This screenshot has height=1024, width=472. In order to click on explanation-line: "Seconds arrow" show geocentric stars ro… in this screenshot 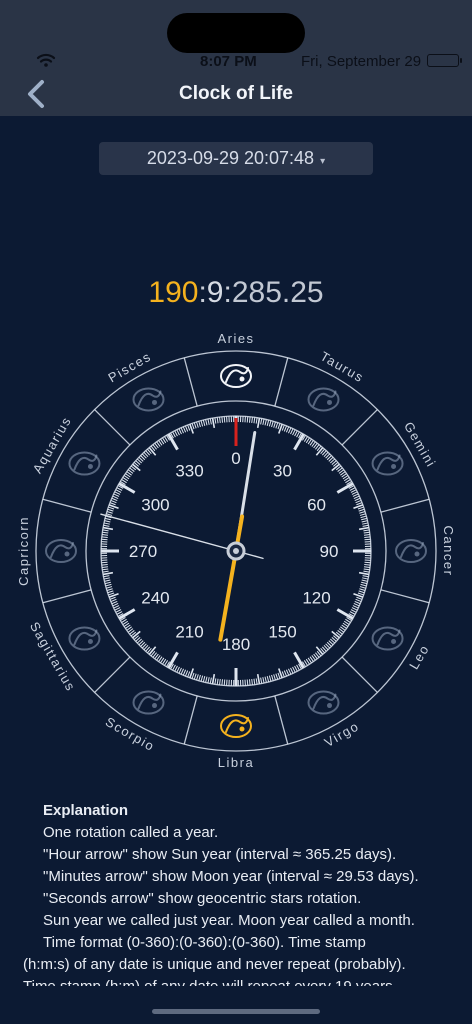, I will do `click(202, 898)`.